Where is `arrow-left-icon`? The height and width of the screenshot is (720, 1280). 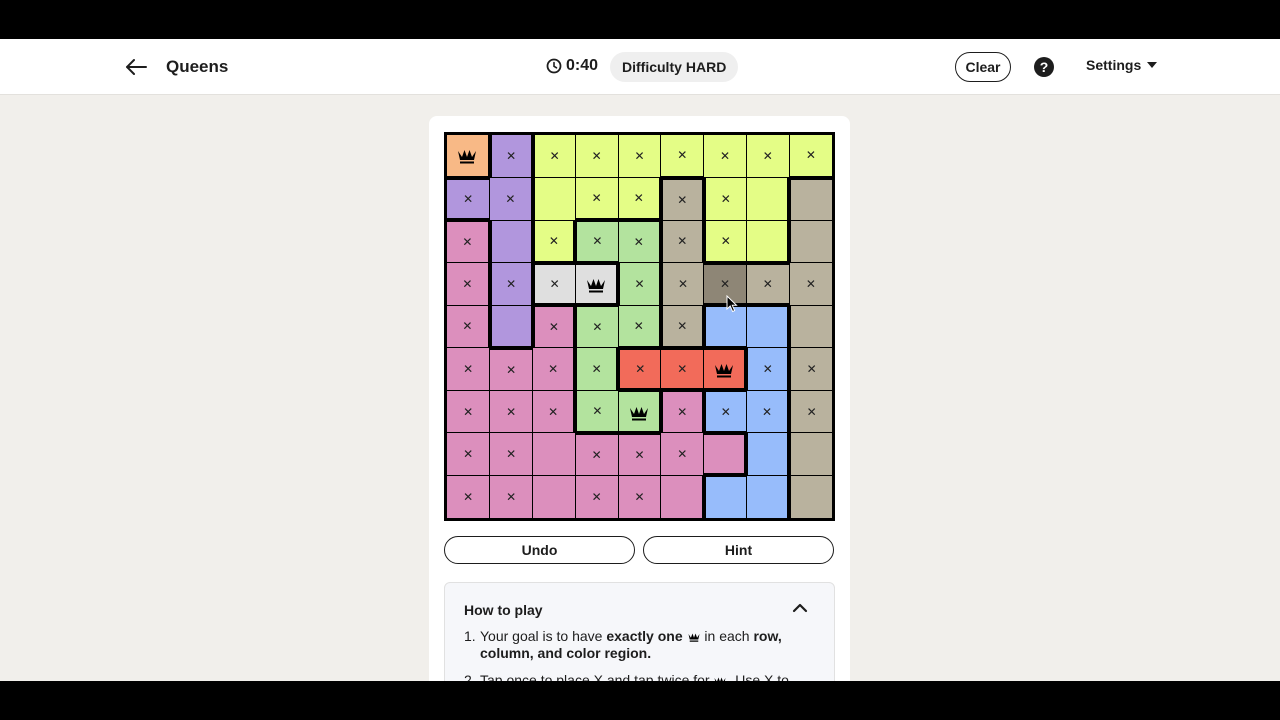
arrow-left-icon is located at coordinates (136, 67).